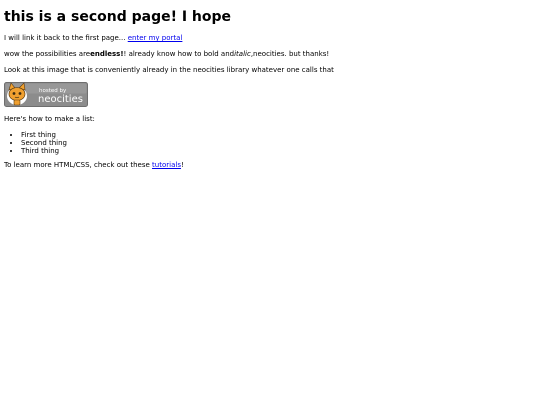 The image size is (540, 405). Describe the element at coordinates (290, 54) in the screenshot. I see `possibilities-text-after: ,neocities. but thanks!` at that location.